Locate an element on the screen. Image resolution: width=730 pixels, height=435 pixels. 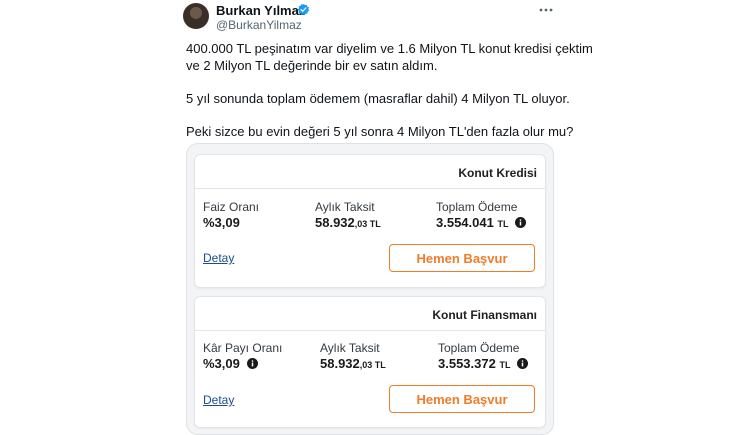
rate-label: Faiz Oranı is located at coordinates (231, 207).